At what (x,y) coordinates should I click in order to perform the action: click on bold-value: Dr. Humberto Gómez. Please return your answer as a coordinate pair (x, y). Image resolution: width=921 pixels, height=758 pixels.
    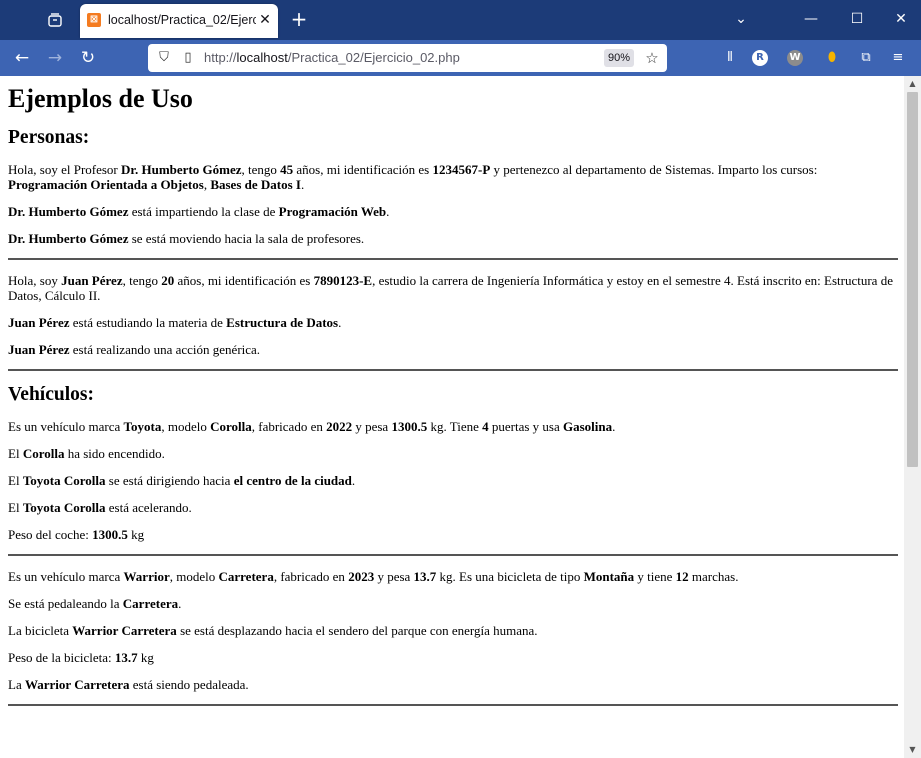
    Looking at the image, I should click on (68, 211).